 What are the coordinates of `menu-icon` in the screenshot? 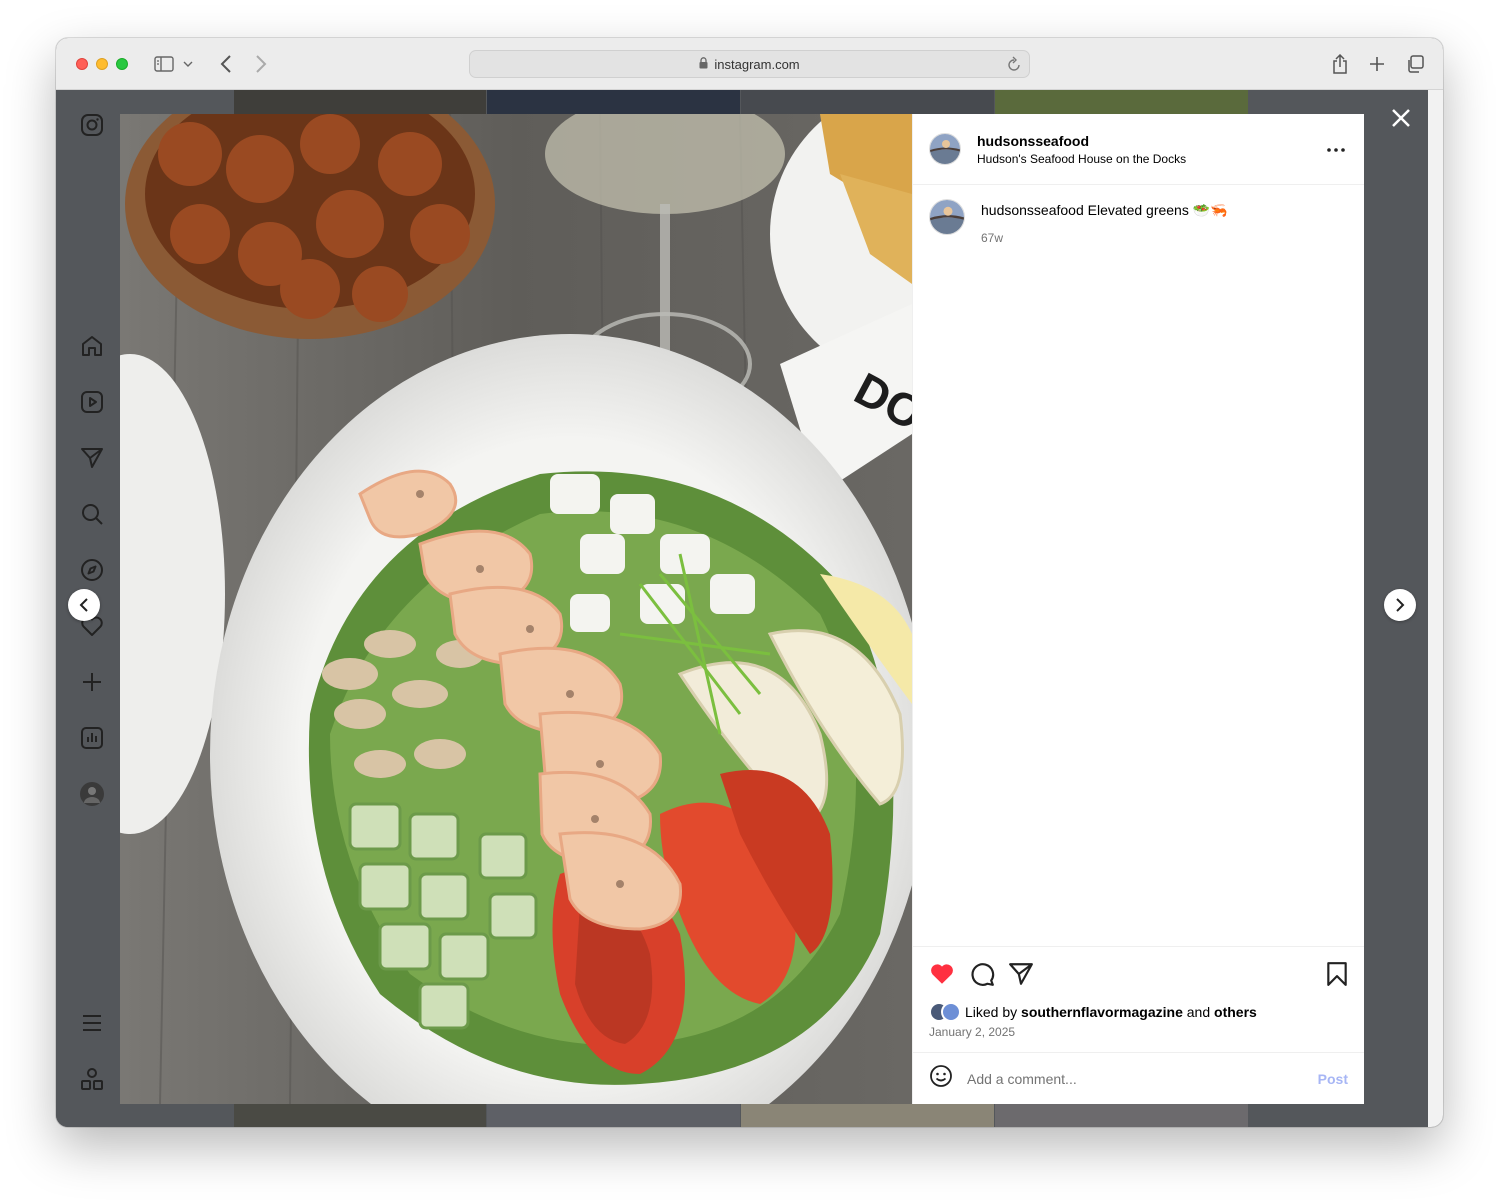 It's located at (92, 1023).